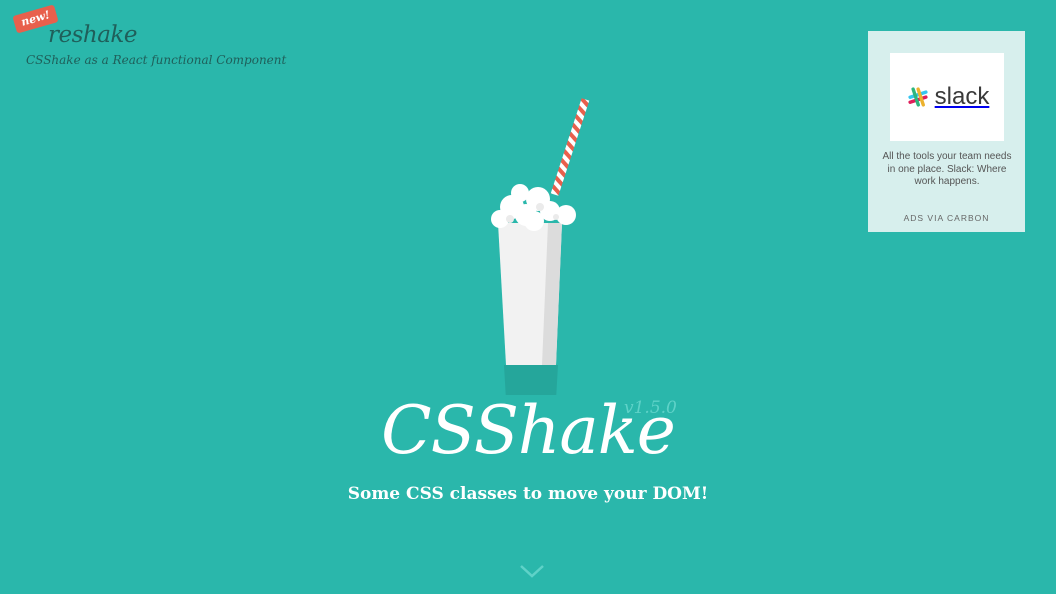  What do you see at coordinates (92, 35) in the screenshot?
I see `reshake-title: reshake` at bounding box center [92, 35].